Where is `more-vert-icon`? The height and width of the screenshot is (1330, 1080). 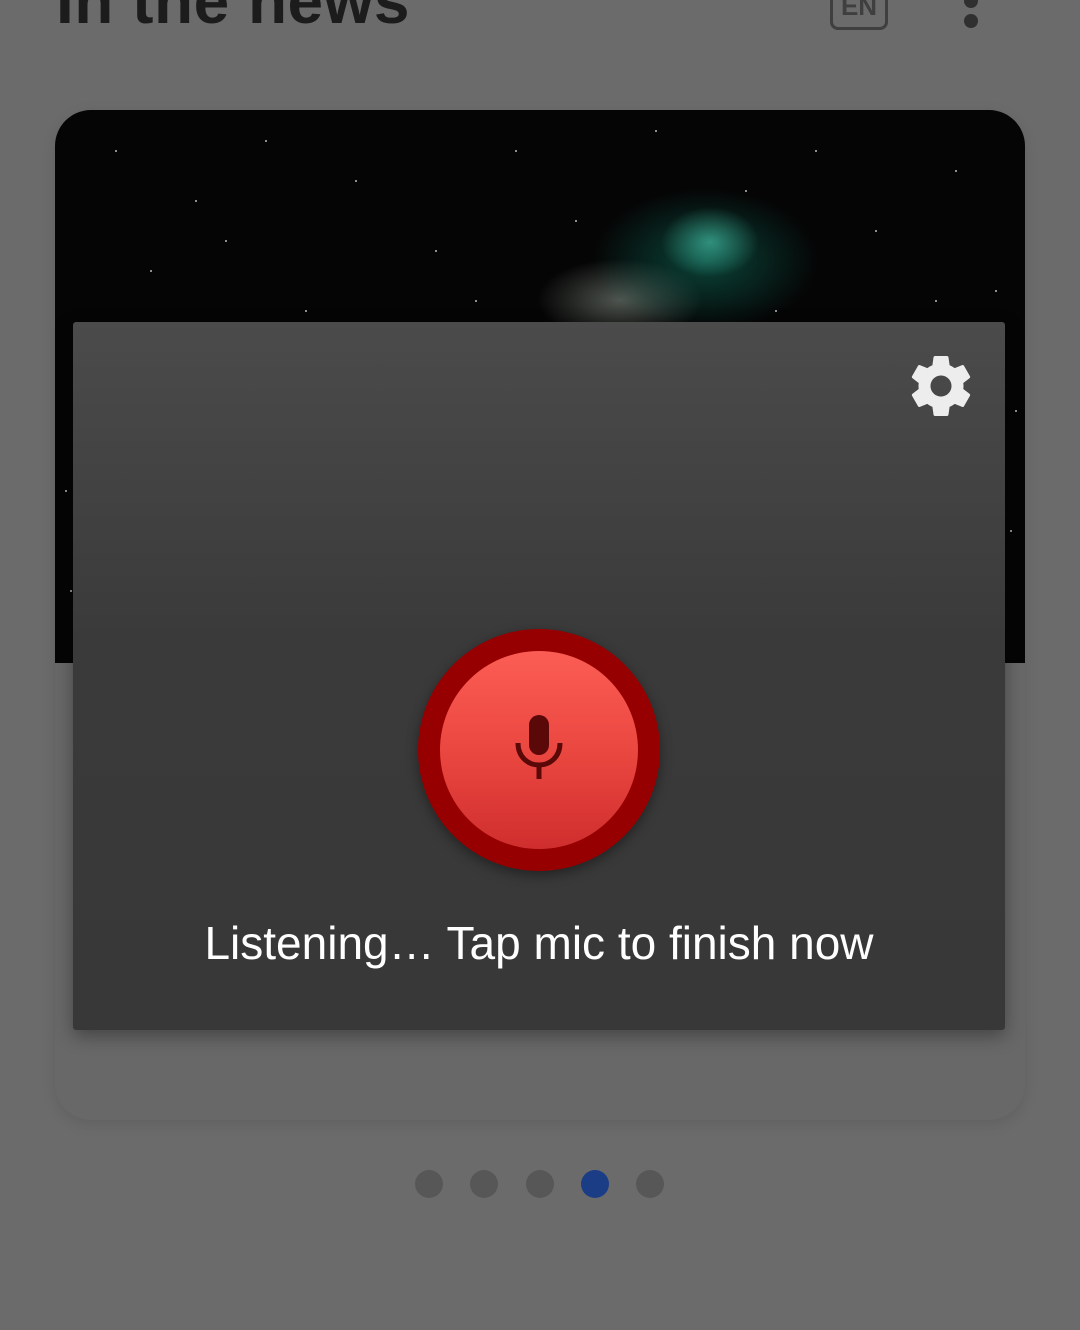
more-vert-icon is located at coordinates (972, 17).